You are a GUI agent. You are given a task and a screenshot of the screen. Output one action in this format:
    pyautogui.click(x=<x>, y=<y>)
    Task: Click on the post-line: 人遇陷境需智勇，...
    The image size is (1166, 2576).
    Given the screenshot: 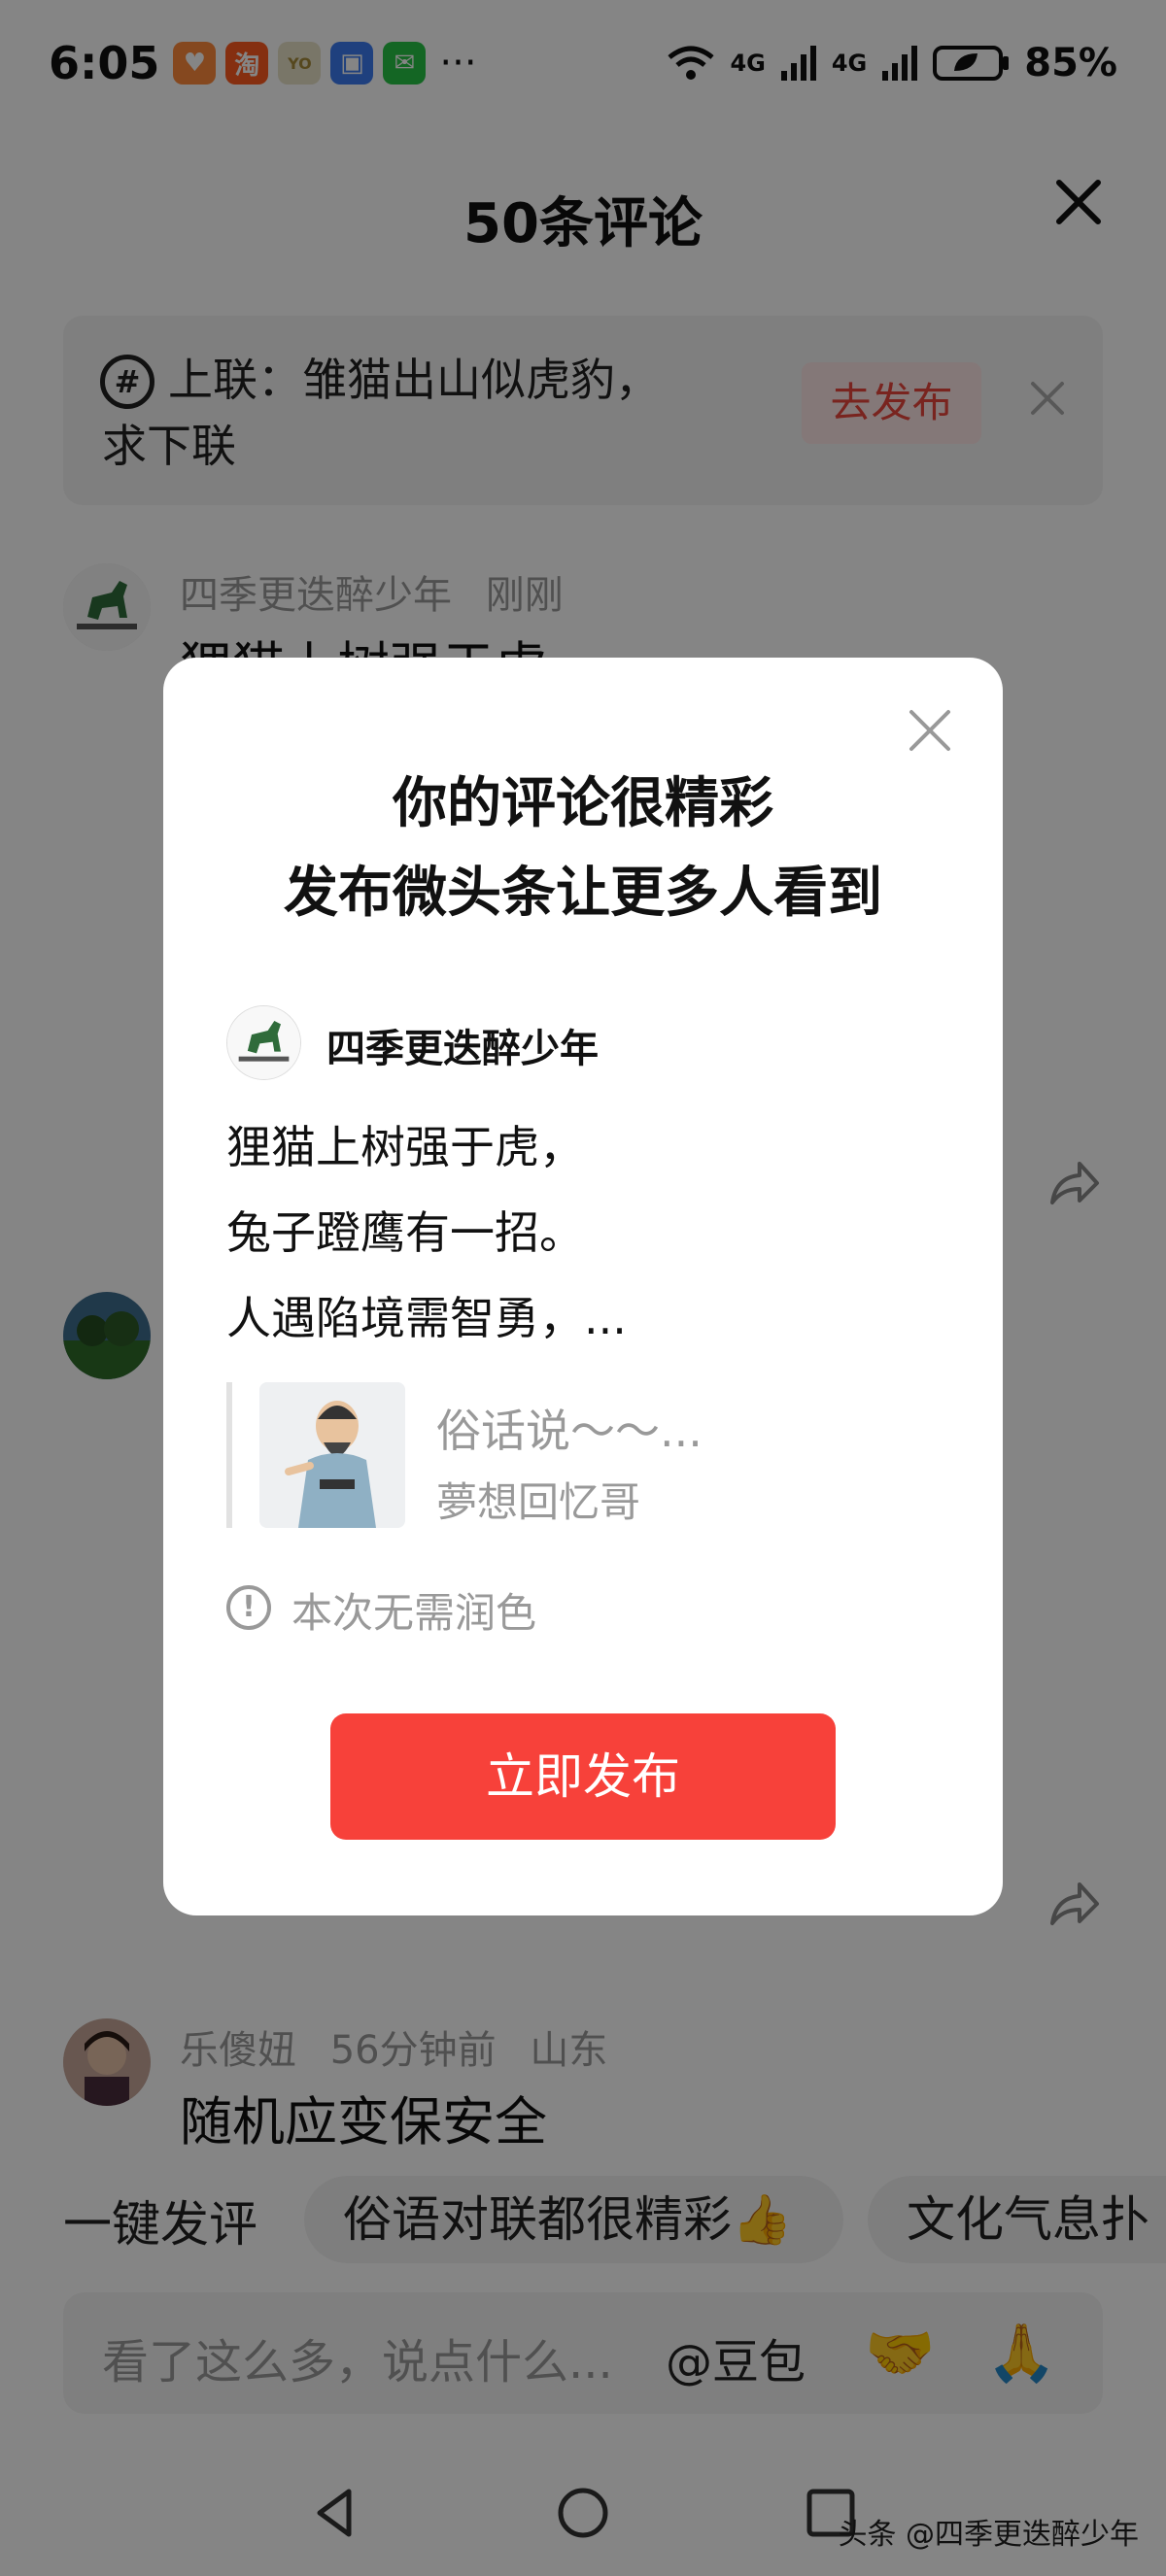 What is the action you would take?
    pyautogui.click(x=426, y=1318)
    